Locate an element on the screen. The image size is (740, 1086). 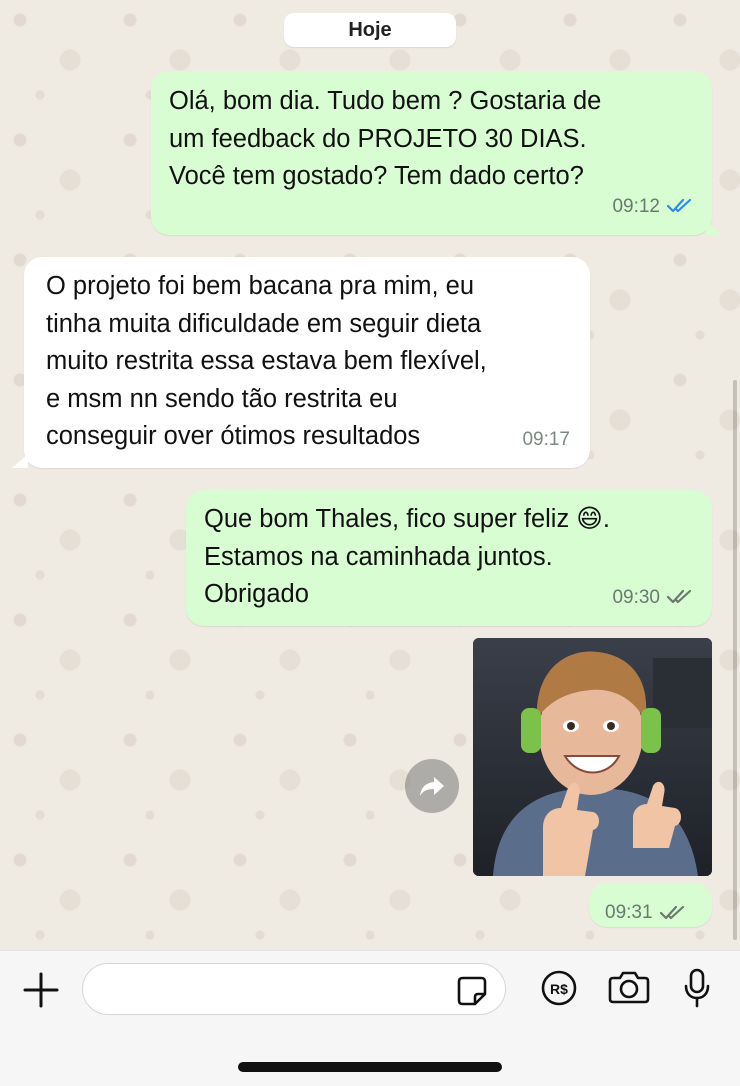
sticker-icon is located at coordinates (472, 991).